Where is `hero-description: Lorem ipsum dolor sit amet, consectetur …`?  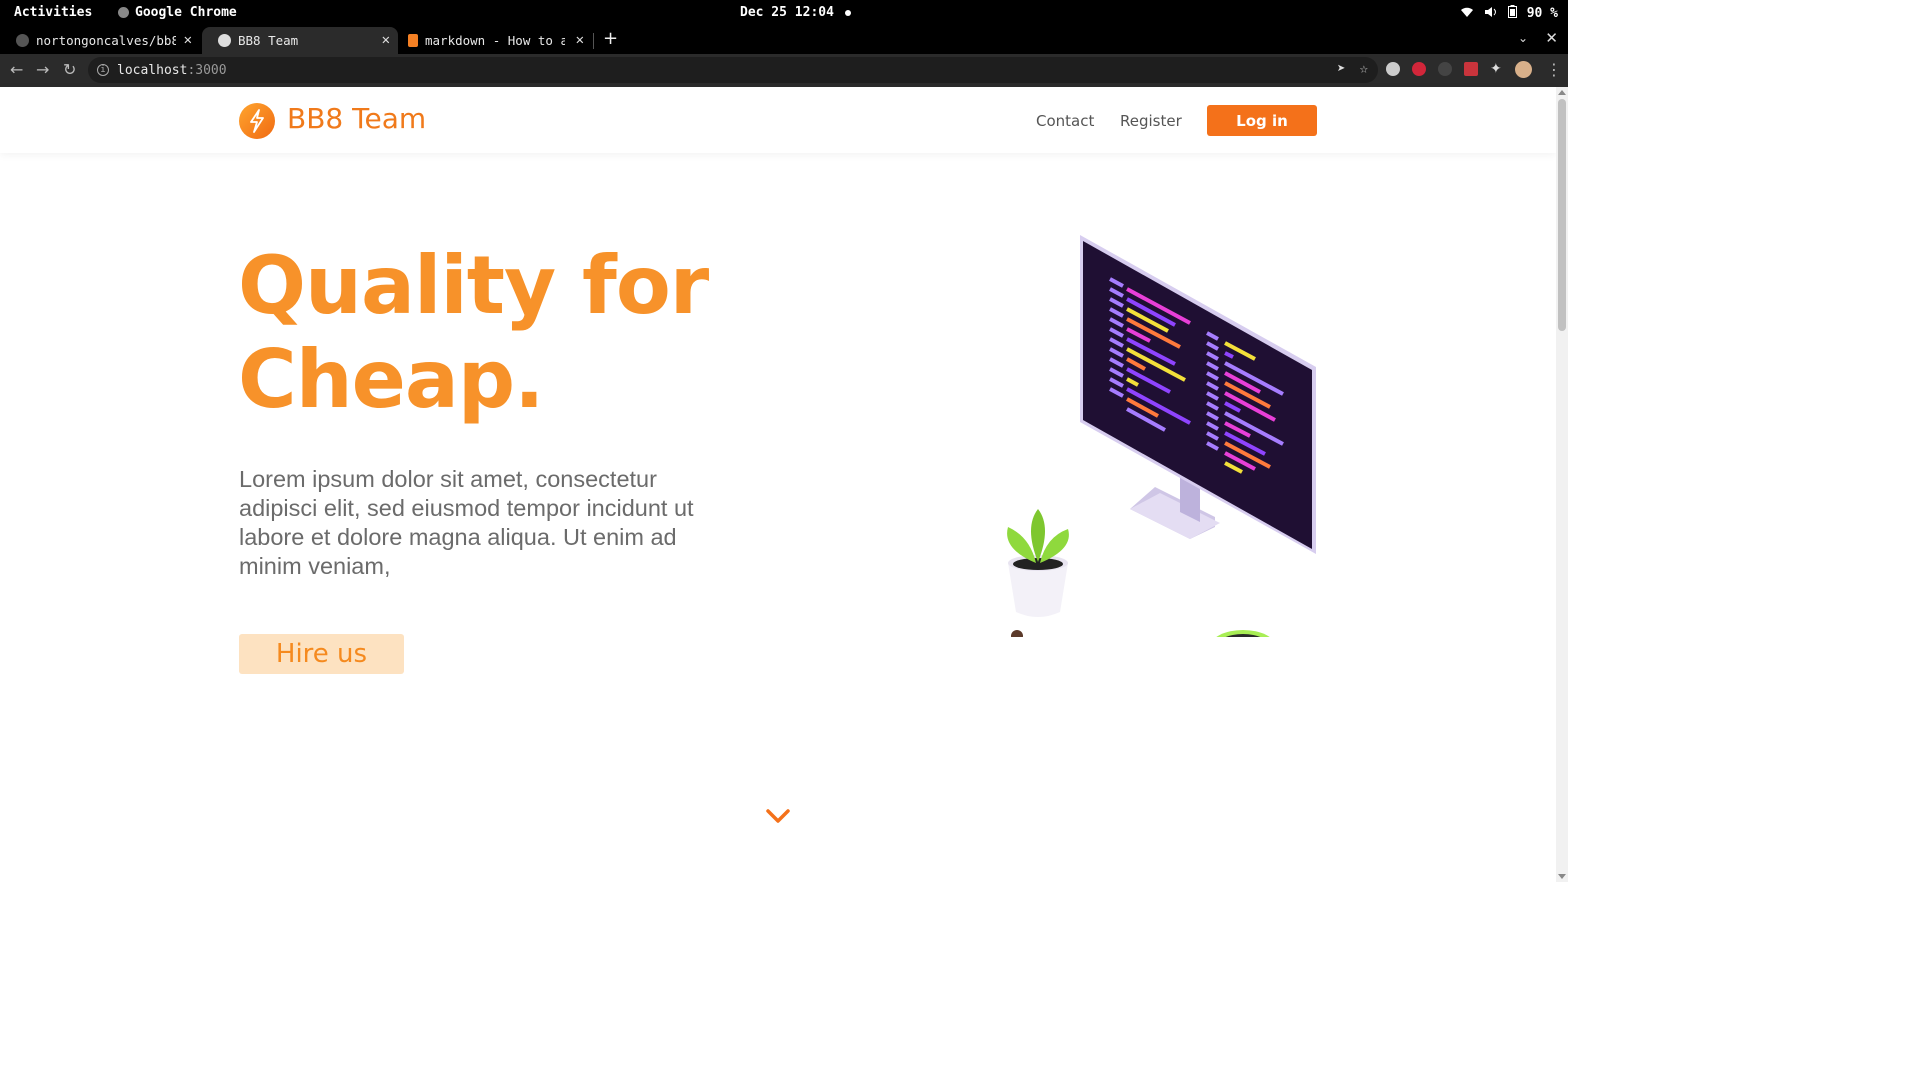 hero-description: Lorem ipsum dolor sit amet, consectetur … is located at coordinates (466, 522).